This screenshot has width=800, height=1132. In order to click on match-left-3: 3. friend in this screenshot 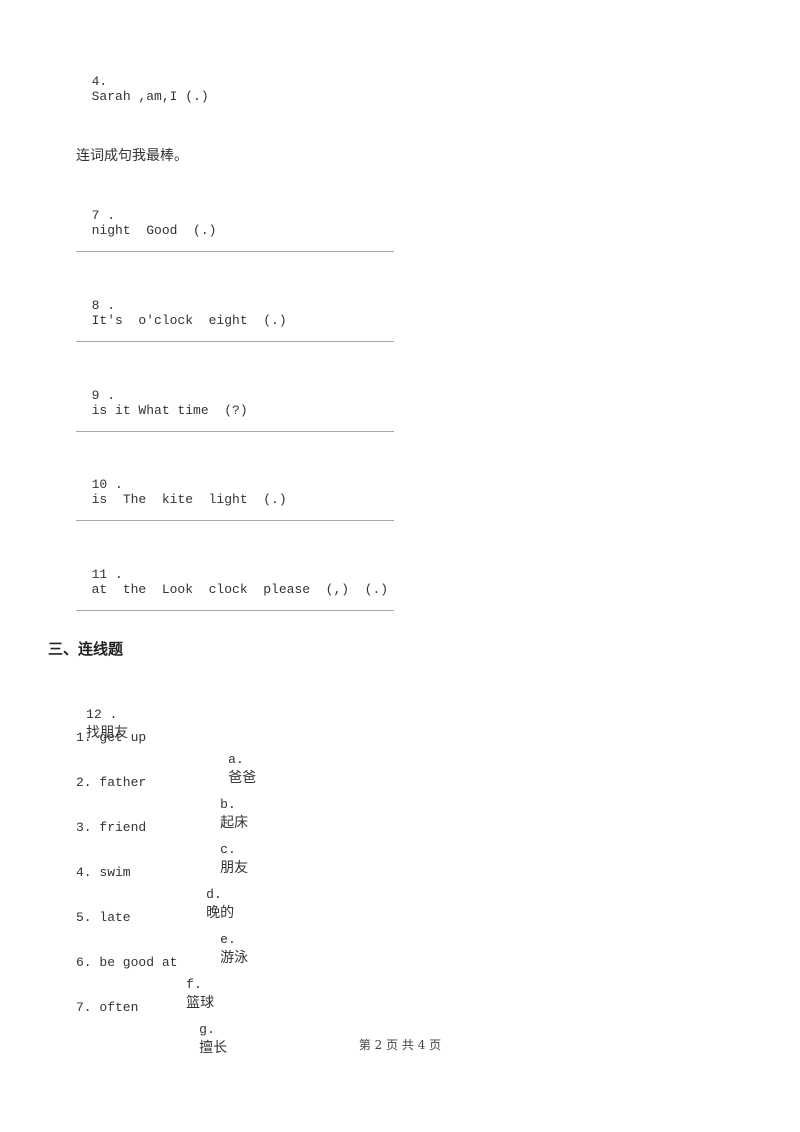, I will do `click(111, 827)`.